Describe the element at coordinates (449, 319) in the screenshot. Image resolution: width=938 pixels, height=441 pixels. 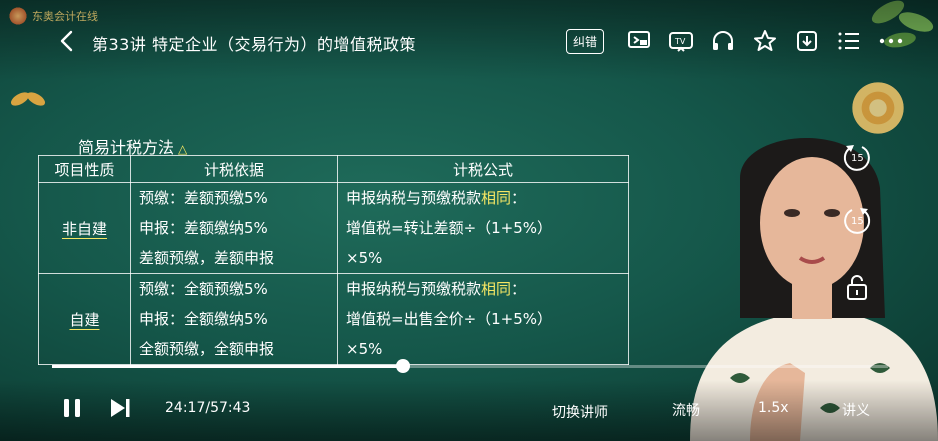
I see `formula-line: 增值税=出售全价÷（1+5%）` at that location.